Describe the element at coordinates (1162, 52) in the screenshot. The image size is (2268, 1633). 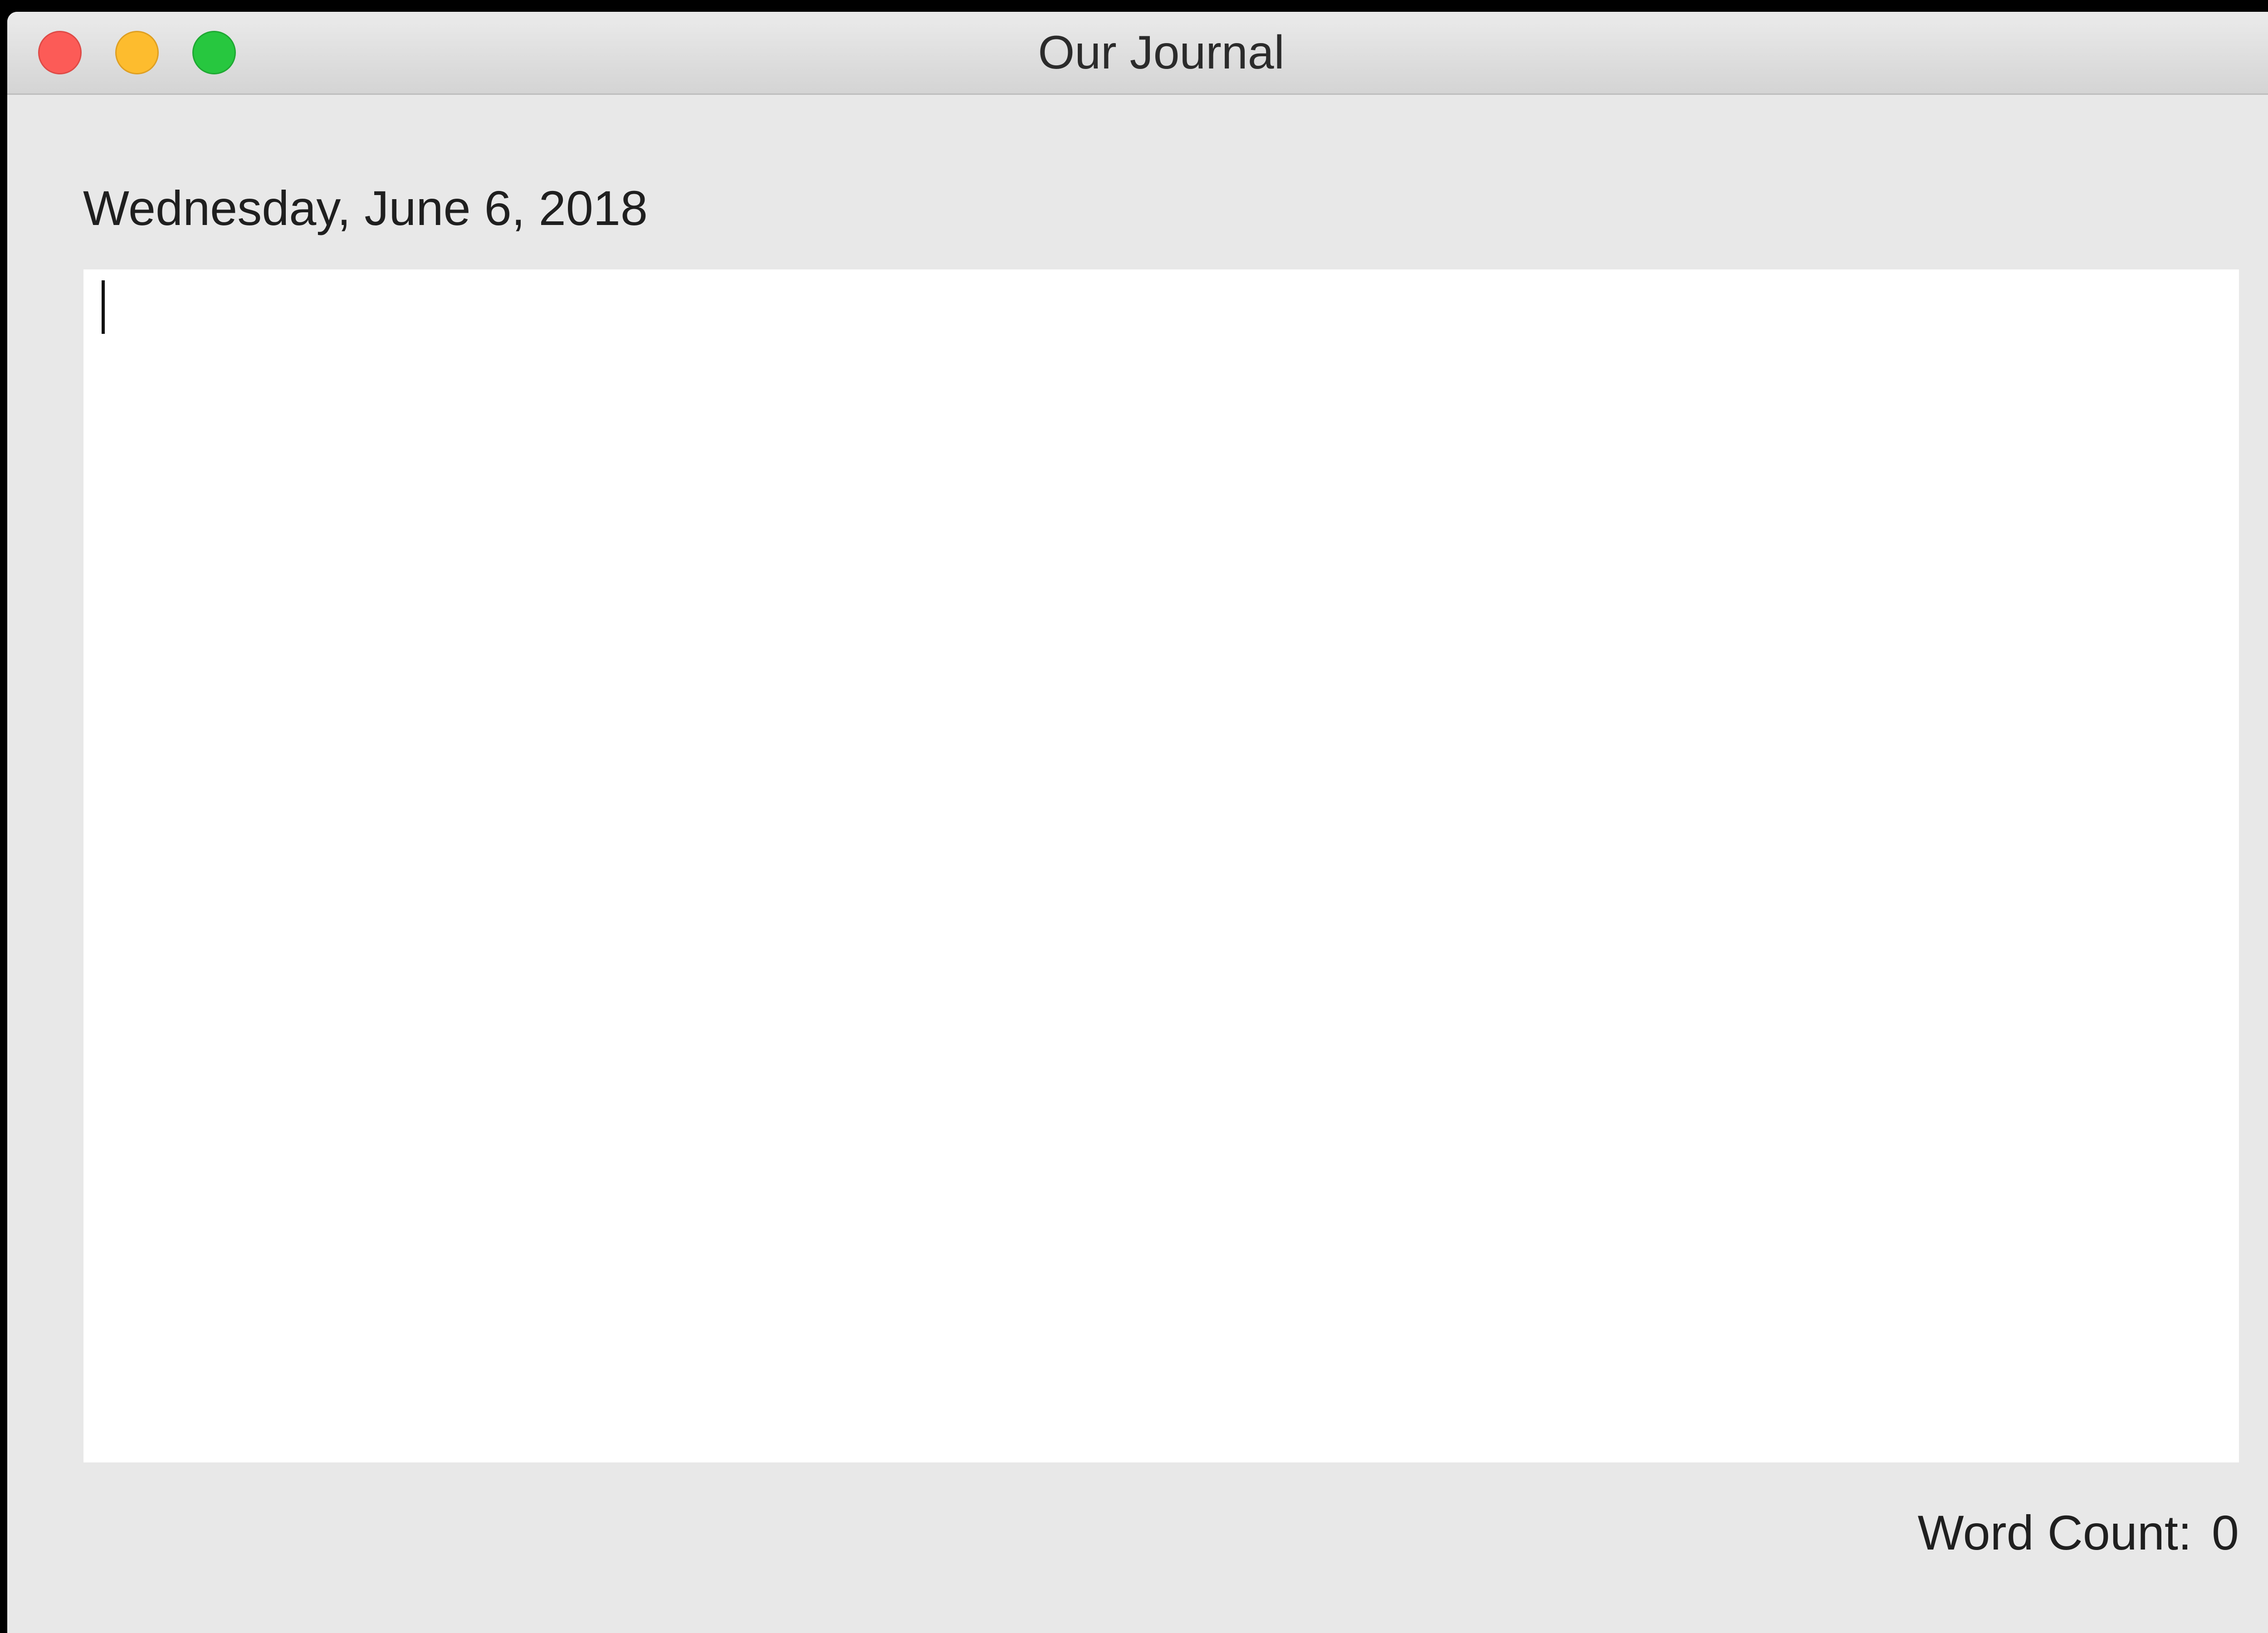
I see `window-title: Our Journal` at that location.